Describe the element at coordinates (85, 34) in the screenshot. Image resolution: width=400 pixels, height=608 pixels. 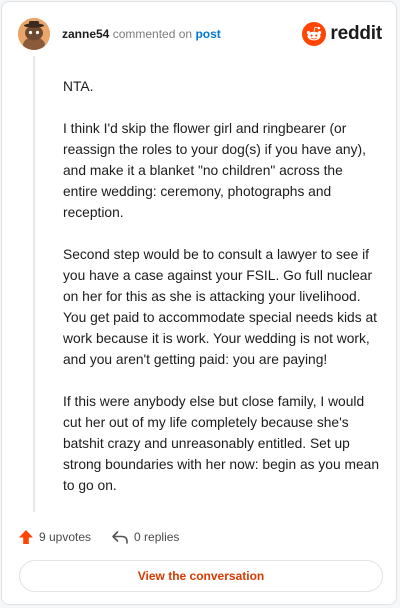
I see `username-link: zanne54` at that location.